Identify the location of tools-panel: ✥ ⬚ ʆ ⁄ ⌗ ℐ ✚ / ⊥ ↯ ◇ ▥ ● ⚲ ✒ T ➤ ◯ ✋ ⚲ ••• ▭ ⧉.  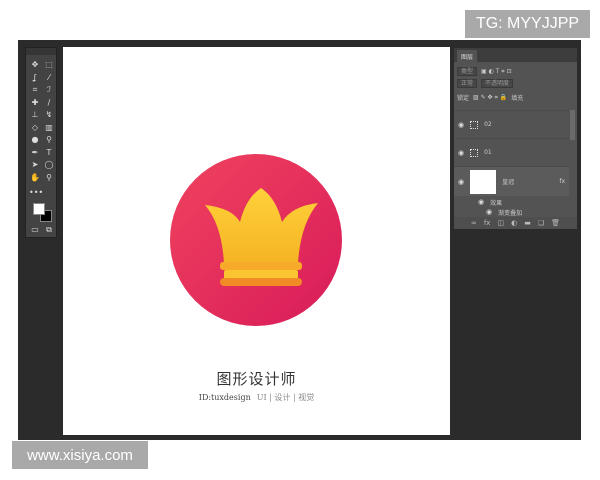
(41, 142).